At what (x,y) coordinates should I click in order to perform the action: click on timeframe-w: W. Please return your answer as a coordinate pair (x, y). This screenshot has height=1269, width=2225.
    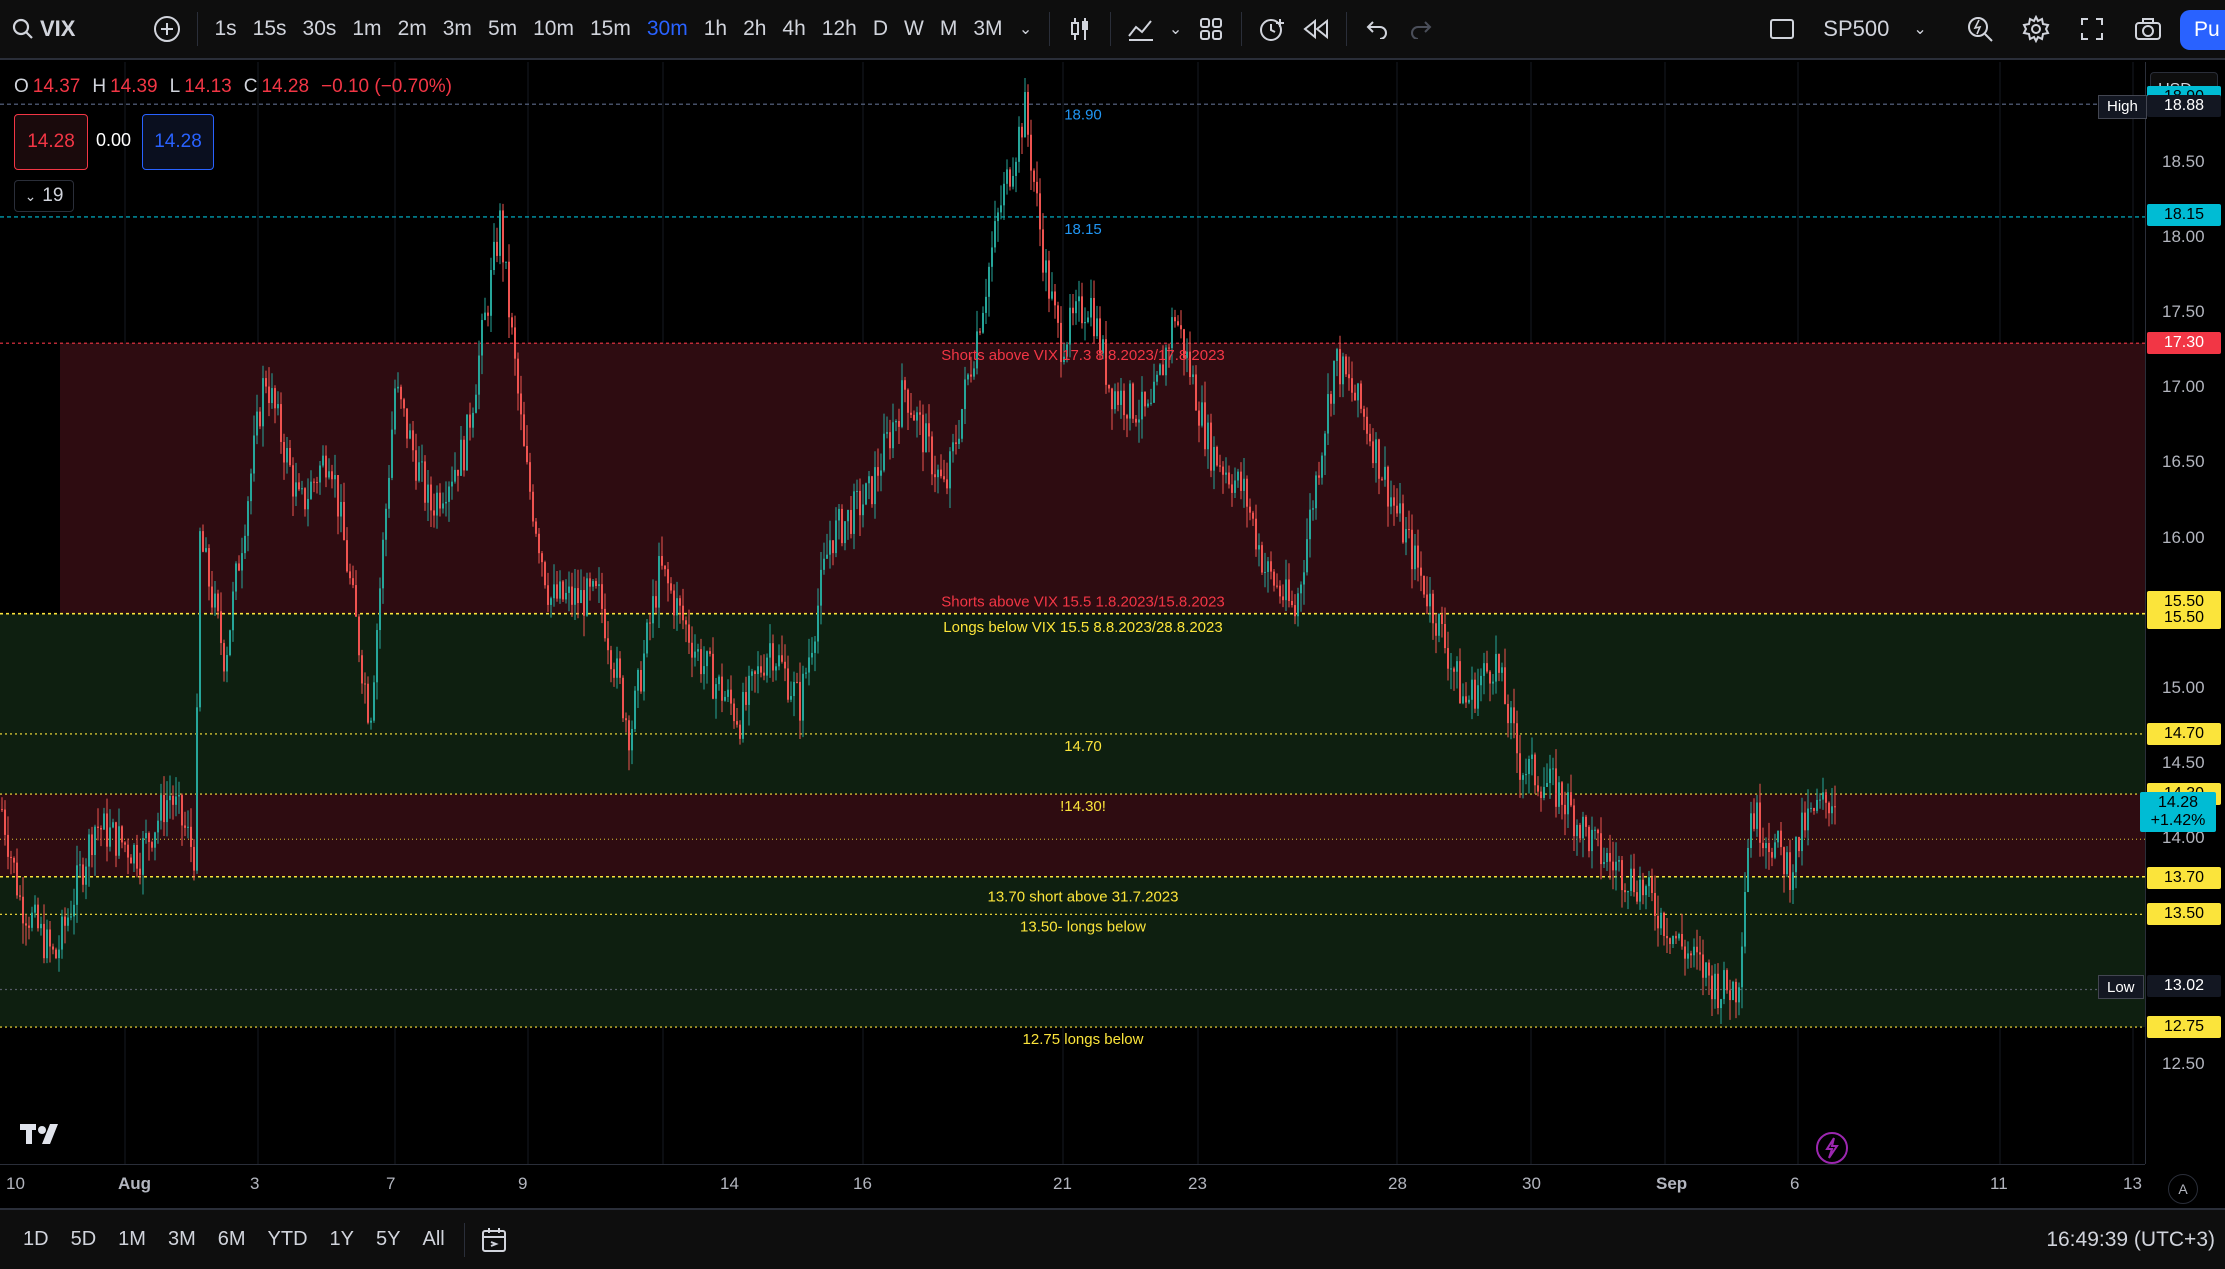
    Looking at the image, I should click on (914, 29).